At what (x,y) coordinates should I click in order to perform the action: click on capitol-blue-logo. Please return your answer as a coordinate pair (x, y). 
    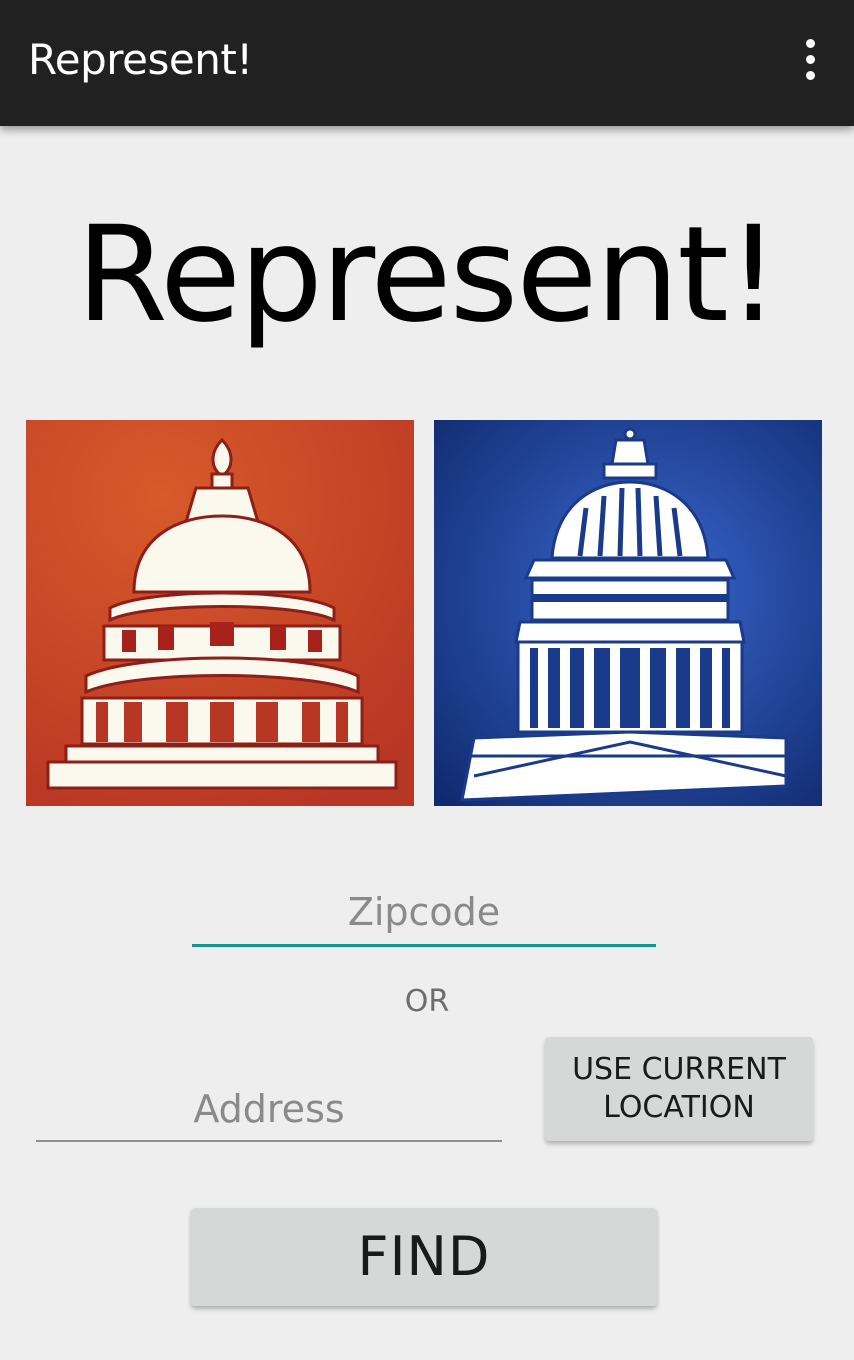
    Looking at the image, I should click on (628, 613).